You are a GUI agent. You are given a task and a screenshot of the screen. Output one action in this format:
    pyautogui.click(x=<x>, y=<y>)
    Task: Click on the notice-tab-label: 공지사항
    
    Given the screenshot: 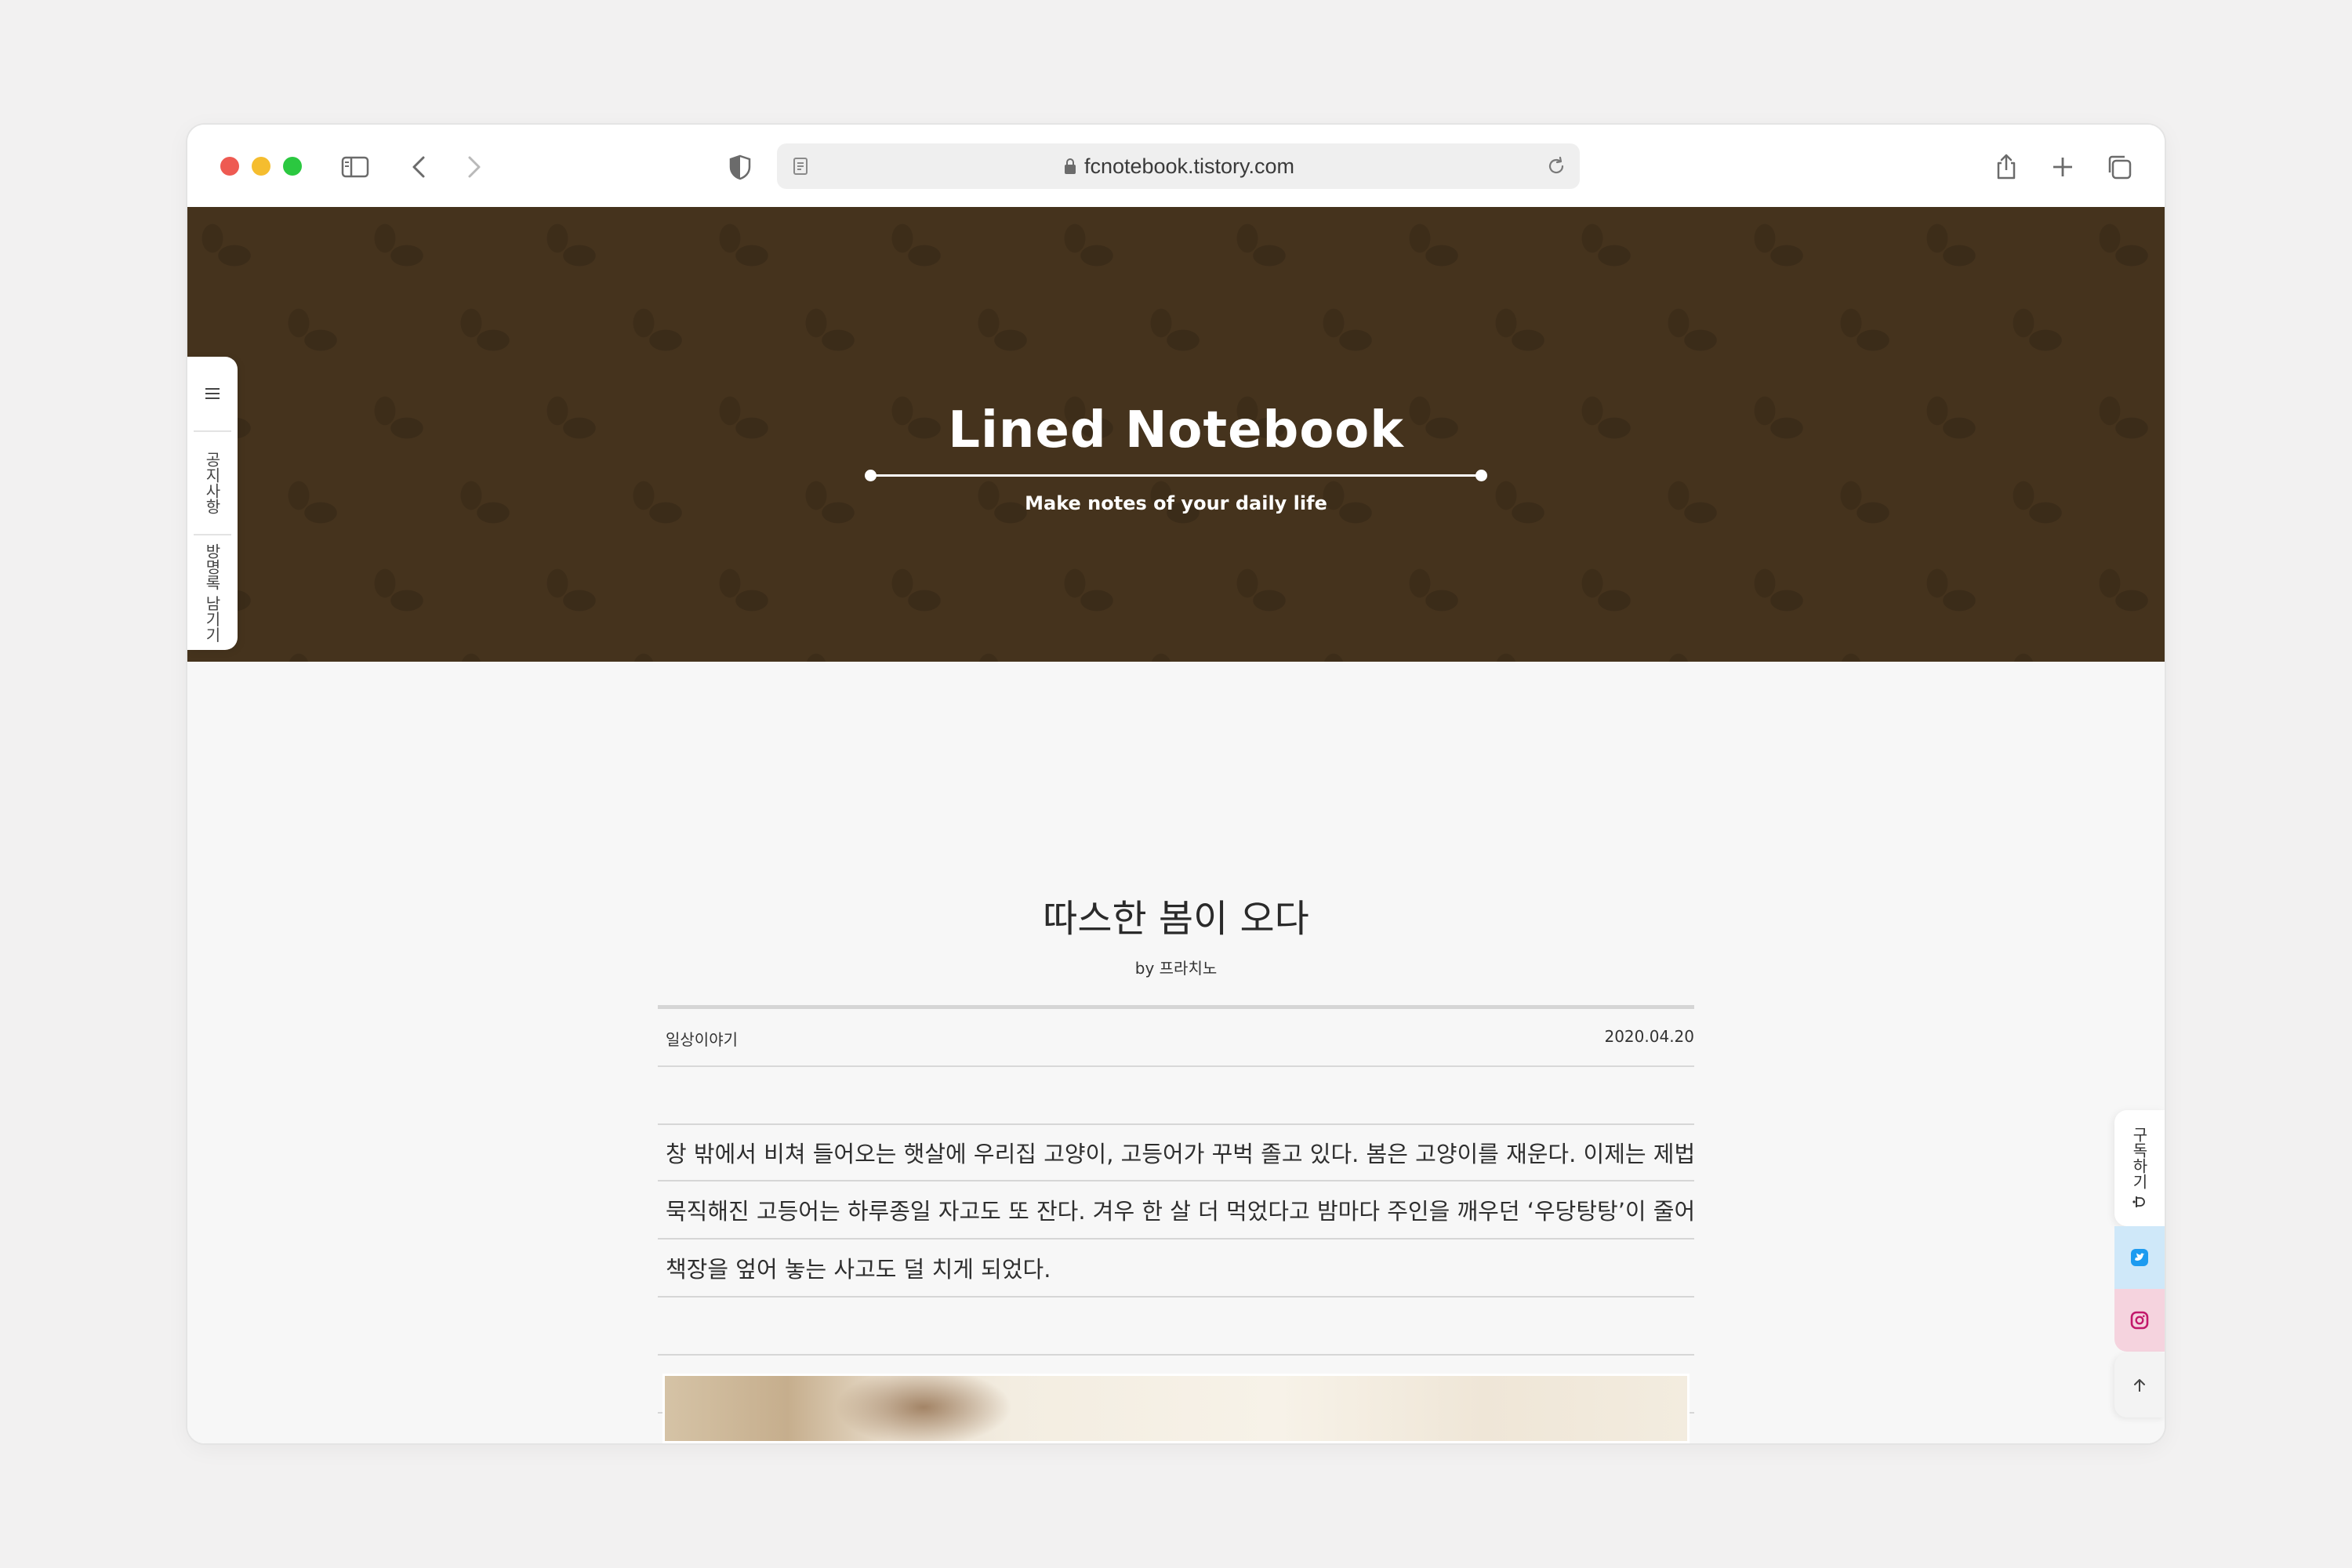 What is the action you would take?
    pyautogui.click(x=212, y=483)
    